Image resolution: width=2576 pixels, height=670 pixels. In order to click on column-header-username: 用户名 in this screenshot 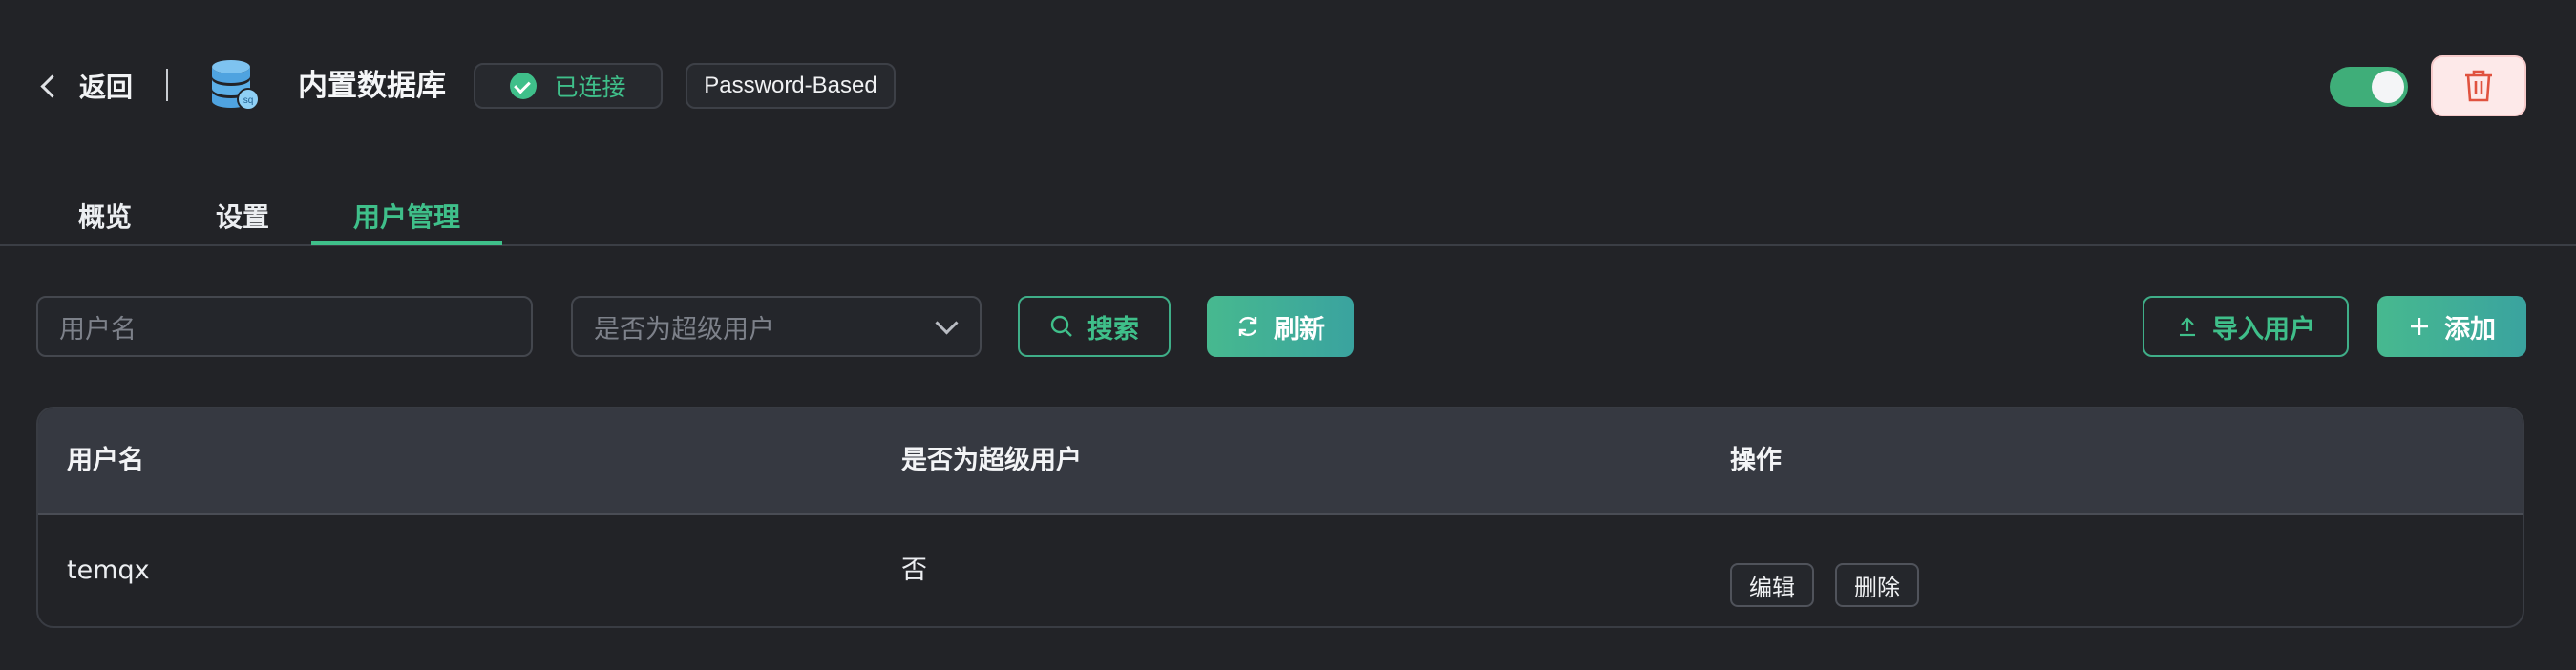, I will do `click(105, 460)`.